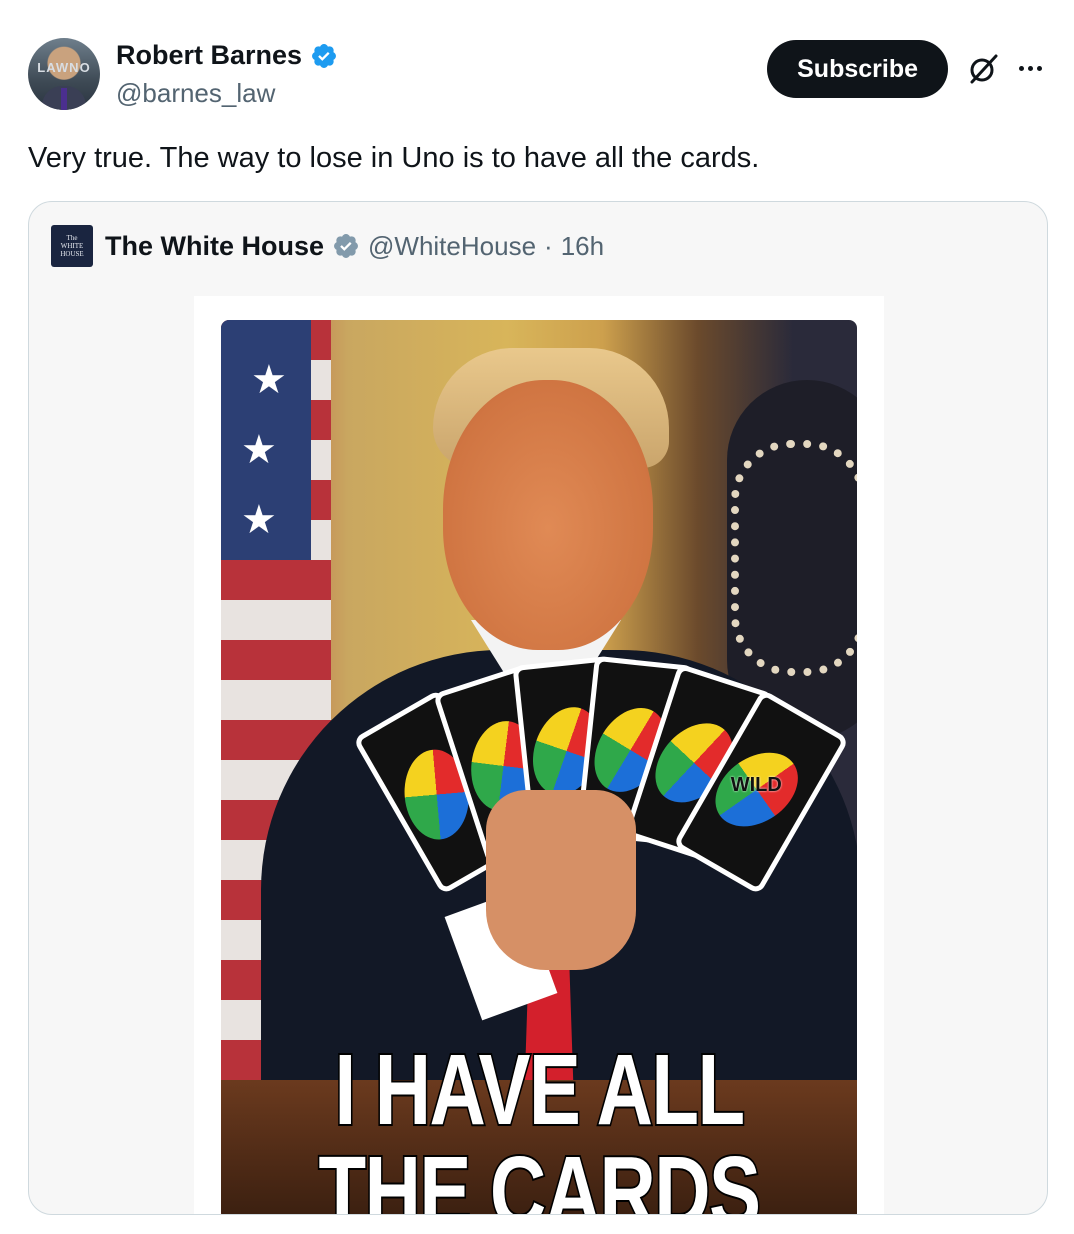  I want to click on quoted-author-name: The White House, so click(214, 246).